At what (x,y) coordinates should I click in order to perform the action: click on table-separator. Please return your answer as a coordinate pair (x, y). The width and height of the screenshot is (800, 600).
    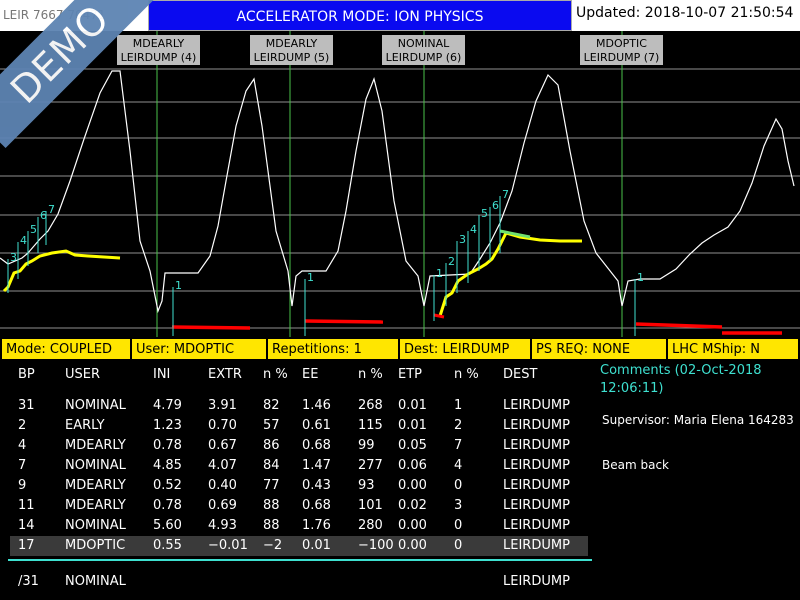
    Looking at the image, I should click on (300, 560).